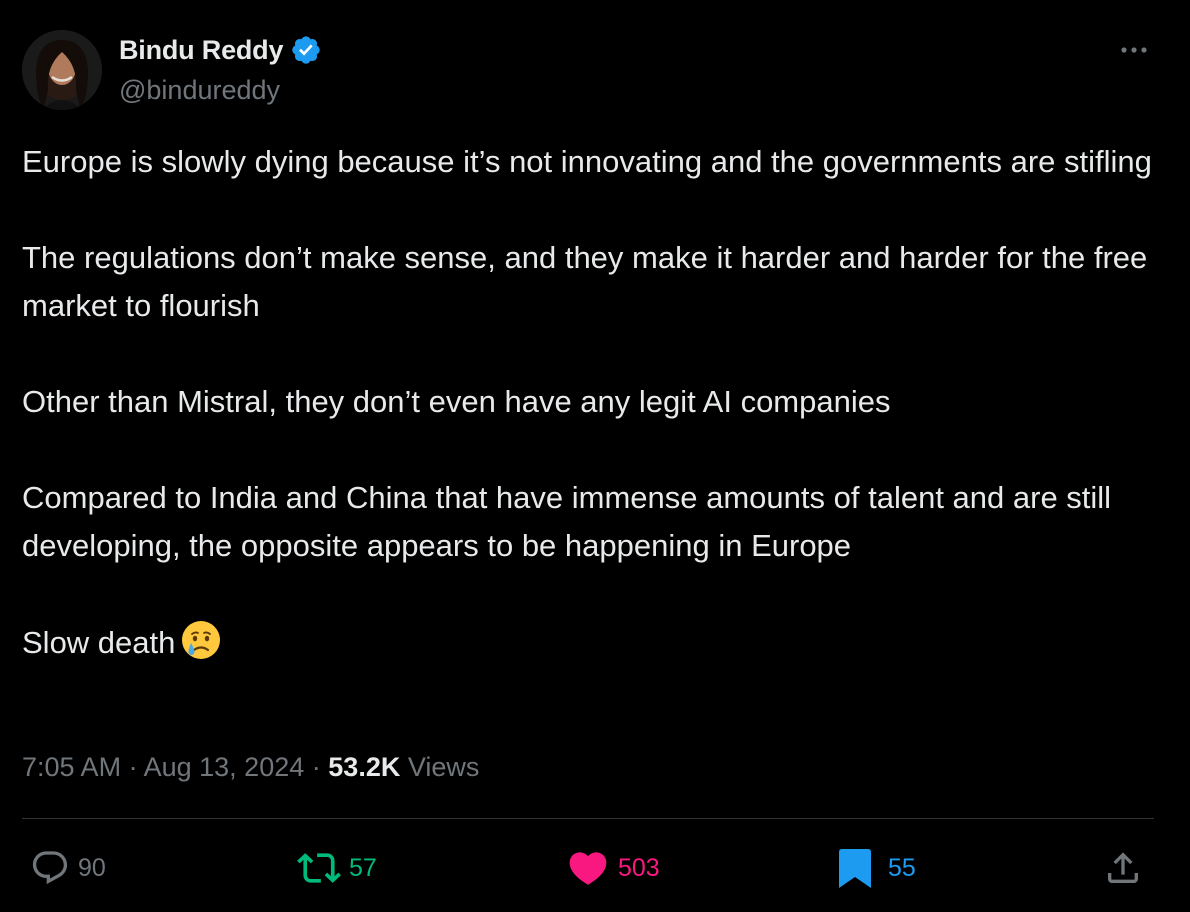 This screenshot has width=1190, height=912. I want to click on retweet-count: 57, so click(363, 867).